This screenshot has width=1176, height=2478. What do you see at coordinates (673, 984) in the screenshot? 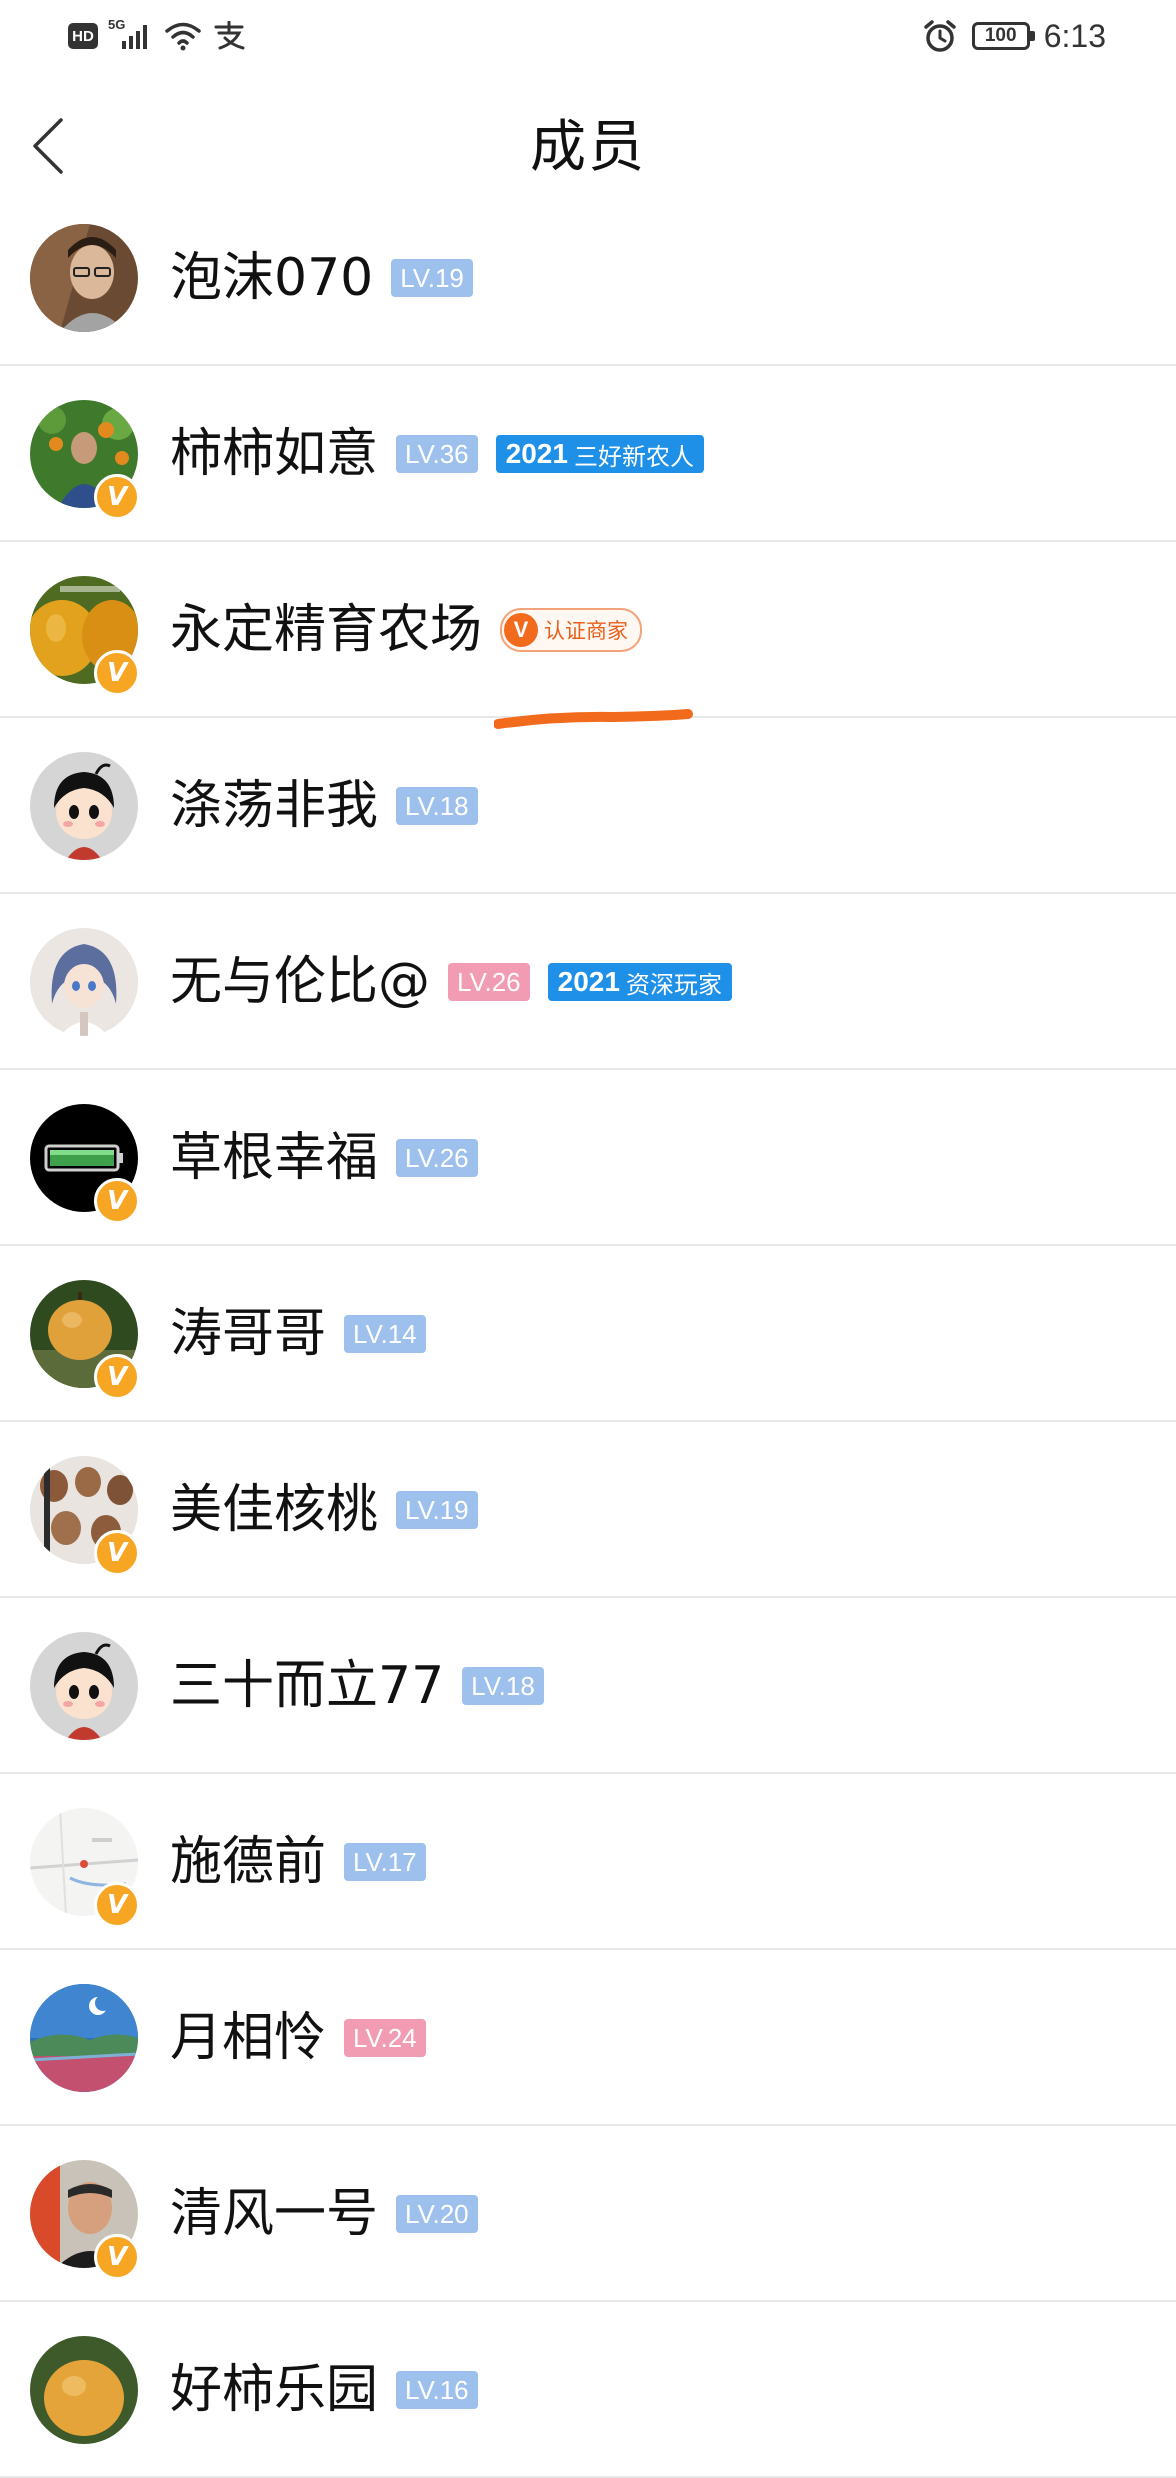
I see `honor-tag-text: 资深玩家` at bounding box center [673, 984].